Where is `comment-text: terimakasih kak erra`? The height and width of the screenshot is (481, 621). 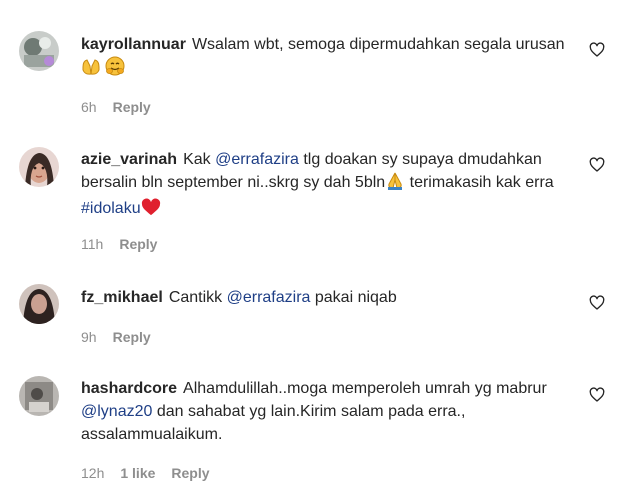 comment-text: terimakasih kak erra is located at coordinates (479, 182).